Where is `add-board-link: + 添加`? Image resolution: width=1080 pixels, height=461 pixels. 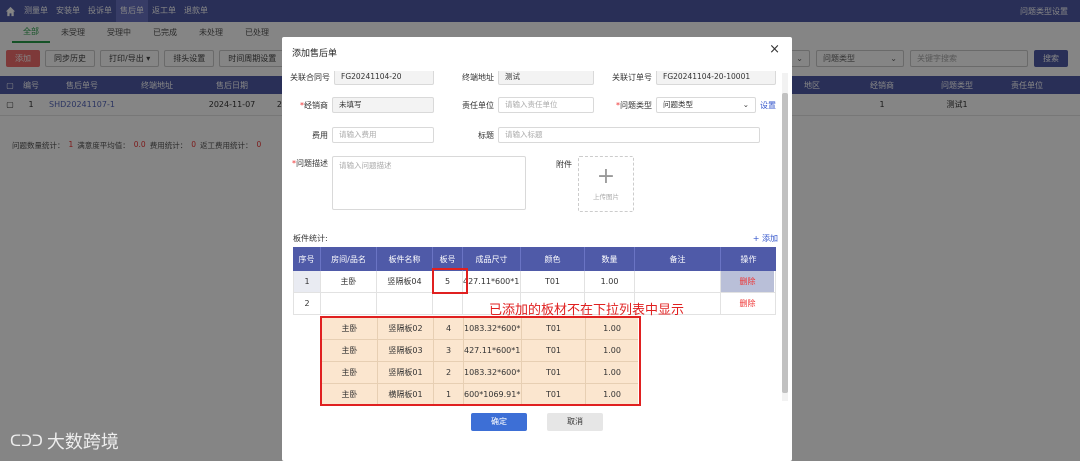 add-board-link: + 添加 is located at coordinates (765, 238).